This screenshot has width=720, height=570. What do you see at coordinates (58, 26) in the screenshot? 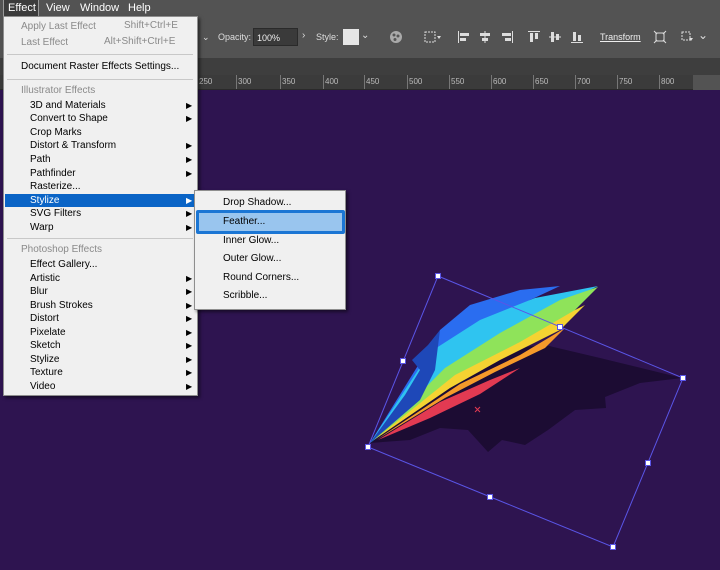
I see `menu-item-apply-last-effect: Apply Last Effect` at bounding box center [58, 26].